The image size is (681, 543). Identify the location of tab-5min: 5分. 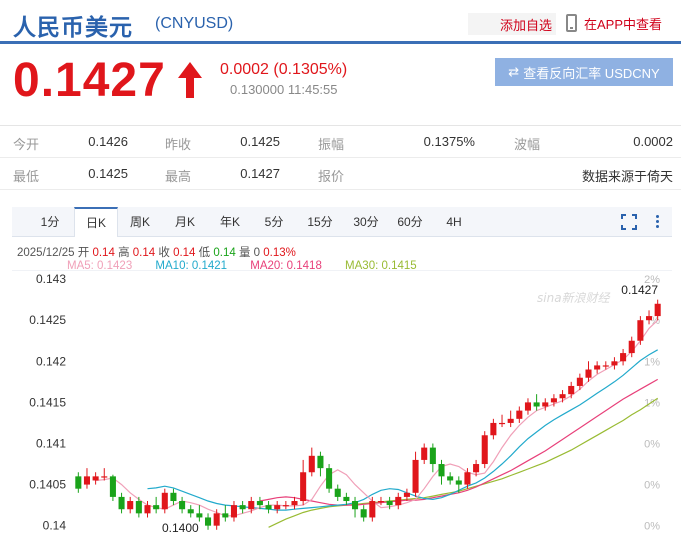
(274, 222).